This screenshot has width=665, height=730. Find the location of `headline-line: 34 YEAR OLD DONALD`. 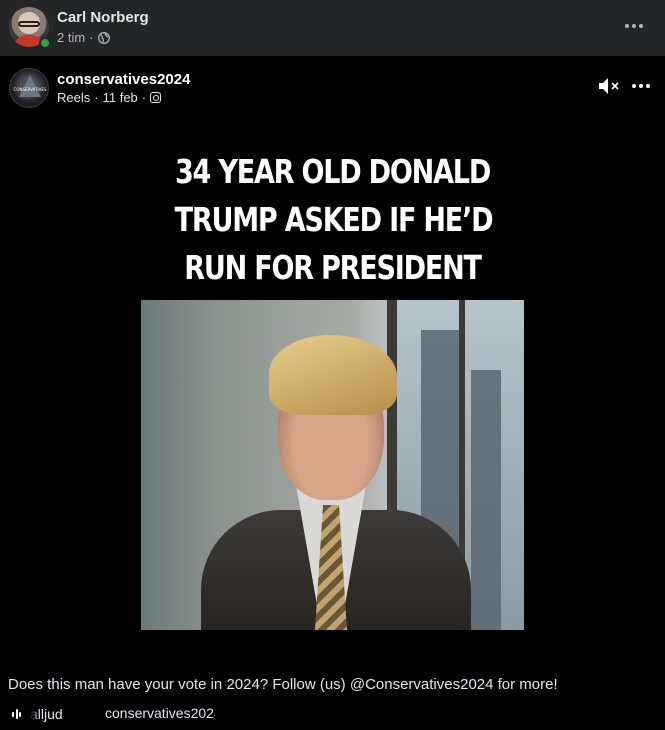

headline-line: 34 YEAR OLD DONALD is located at coordinates (332, 171).